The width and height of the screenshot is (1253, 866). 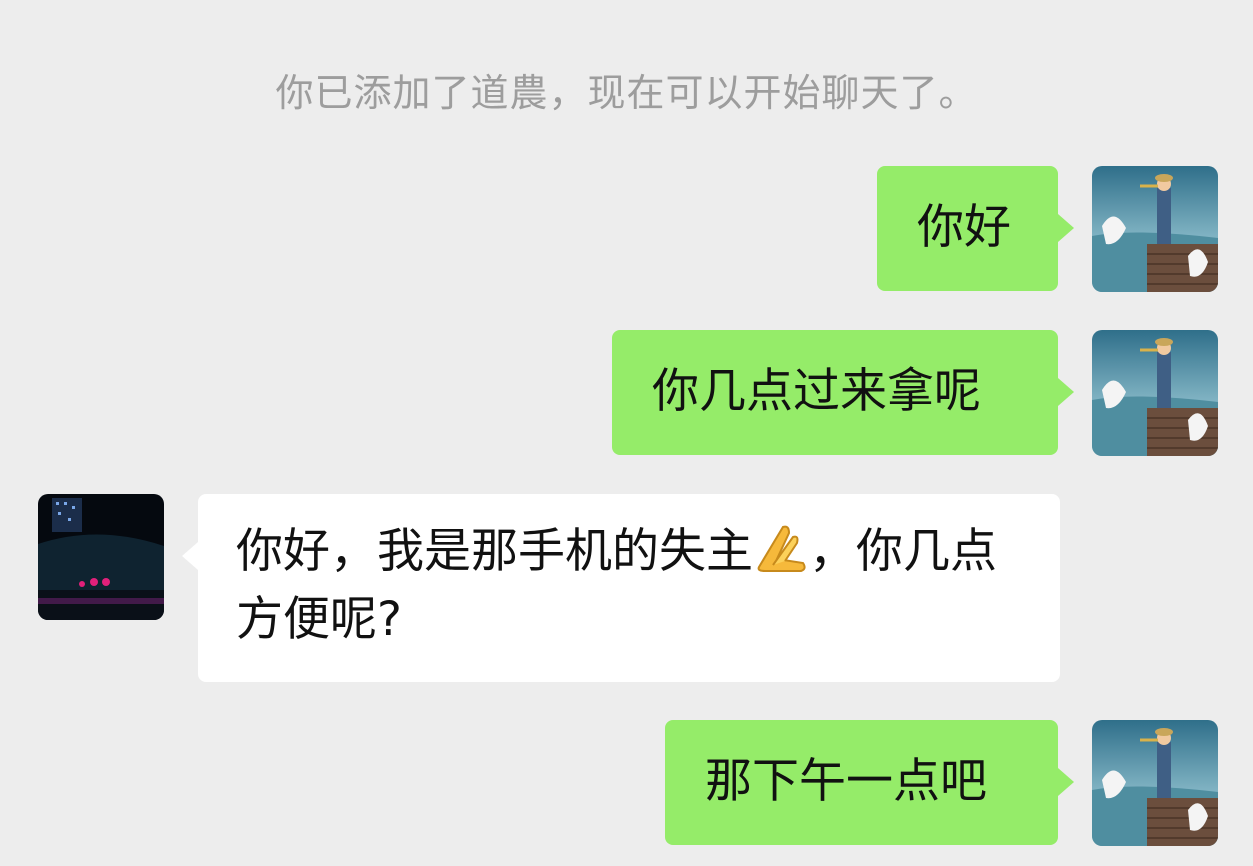 What do you see at coordinates (781, 548) in the screenshot?
I see `pressed-hands-emoji-icon` at bounding box center [781, 548].